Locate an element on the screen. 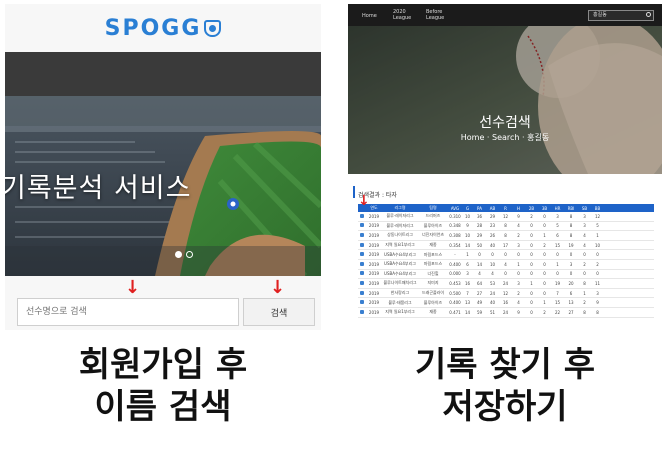  right-caption: 기록 찾기 후 저장하기 is located at coordinates (505, 386).